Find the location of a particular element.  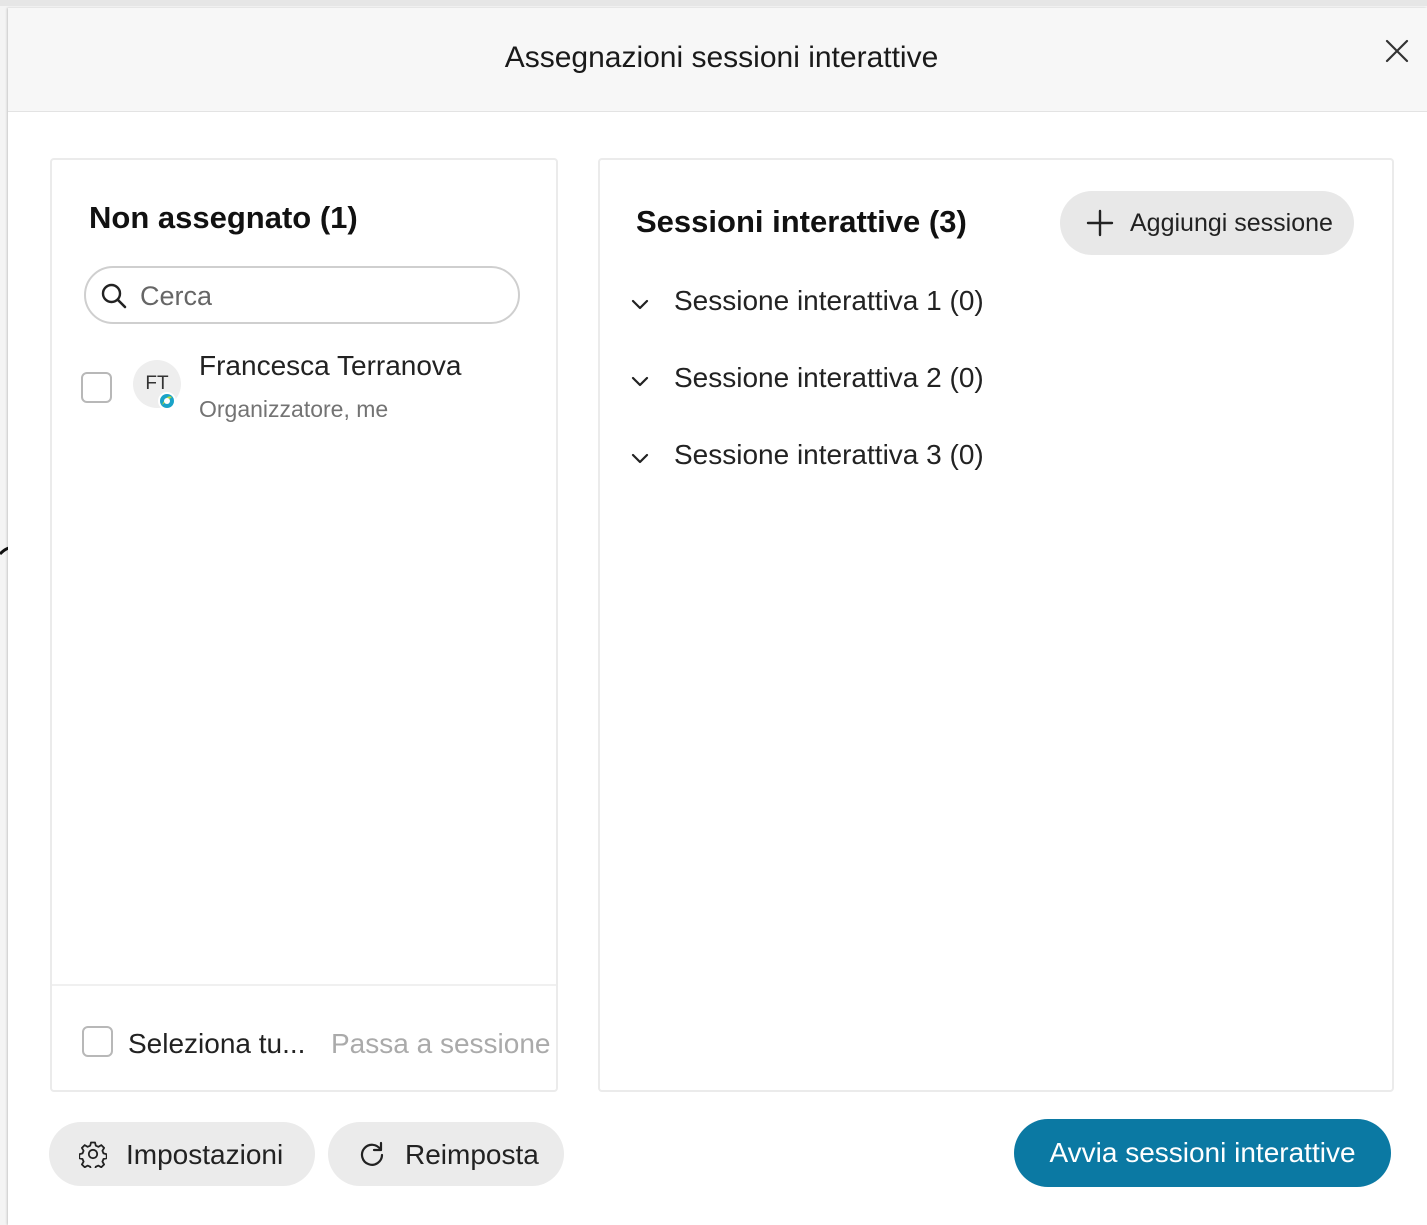

move-to-session-button: Passa a sessione is located at coordinates (440, 1044).